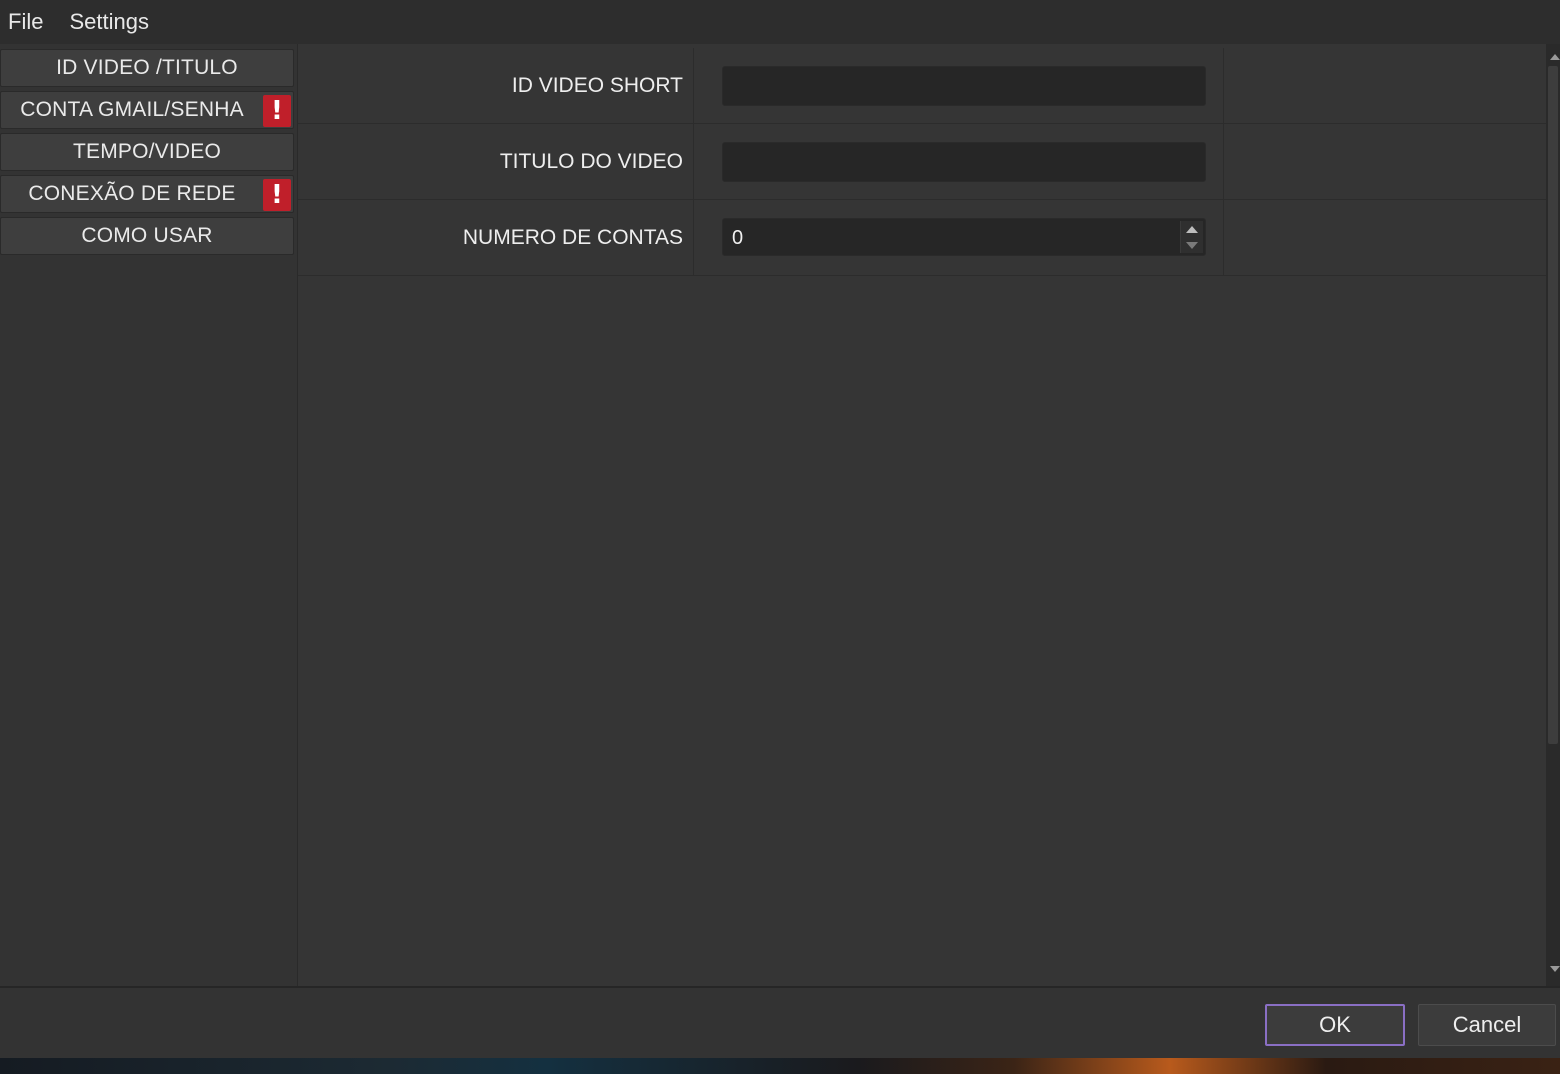  I want to click on spinbox-decrement-button, so click(1192, 245).